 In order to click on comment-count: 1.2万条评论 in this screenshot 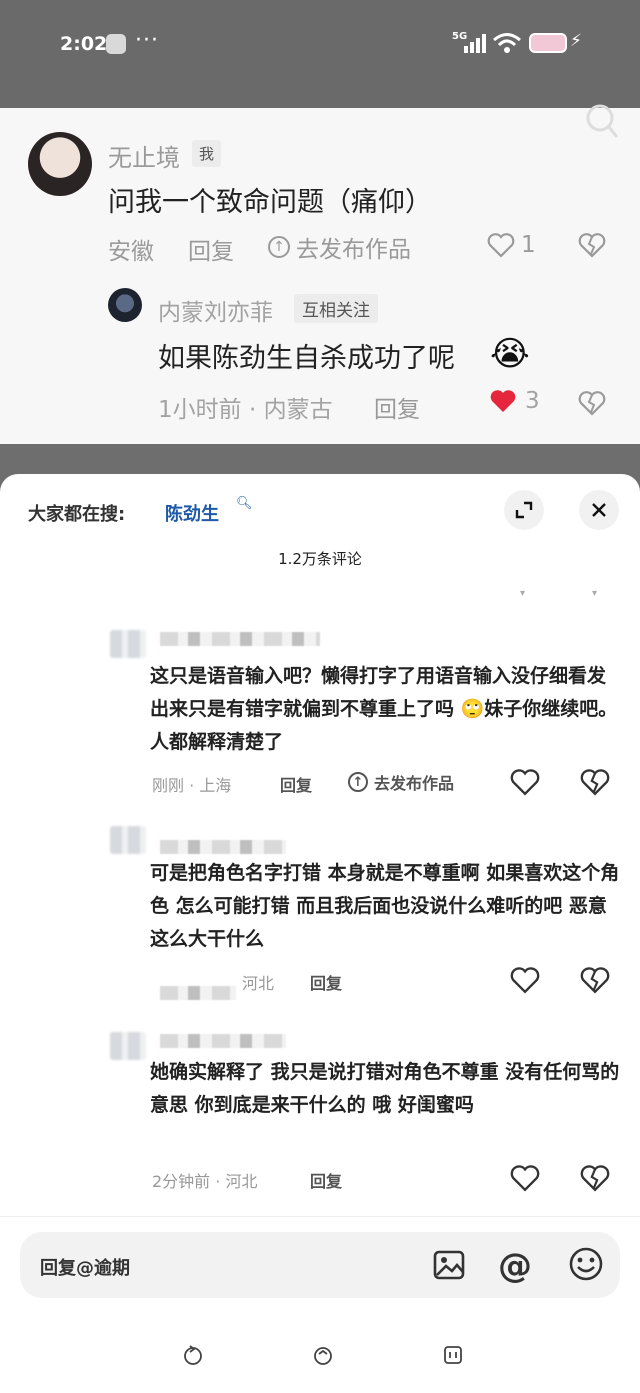, I will do `click(320, 559)`.